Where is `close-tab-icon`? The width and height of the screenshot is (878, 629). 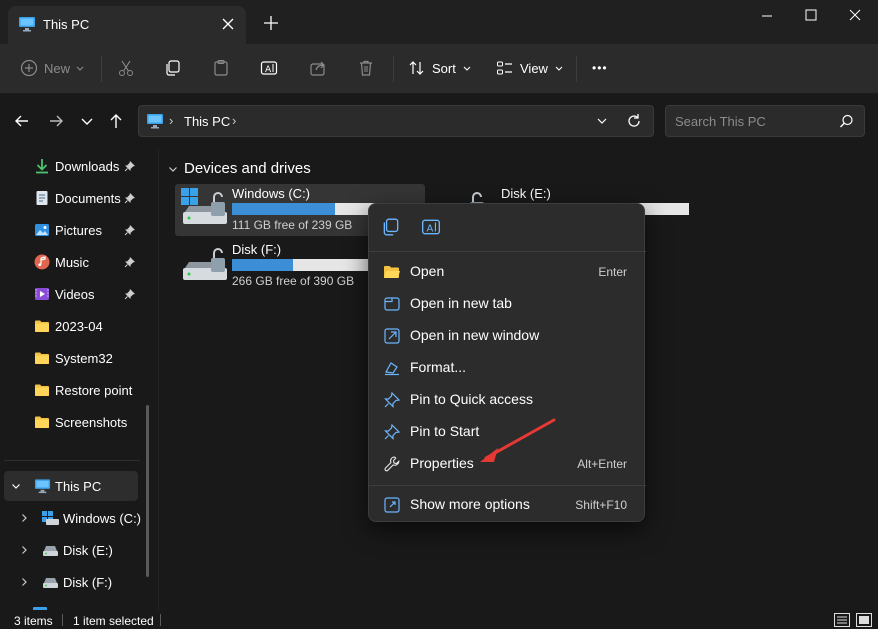
close-tab-icon is located at coordinates (228, 24).